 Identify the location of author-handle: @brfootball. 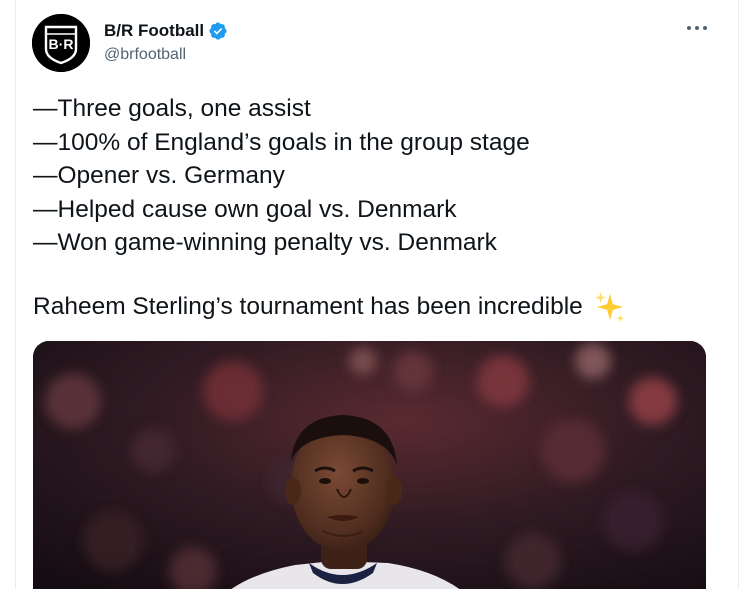
(145, 55).